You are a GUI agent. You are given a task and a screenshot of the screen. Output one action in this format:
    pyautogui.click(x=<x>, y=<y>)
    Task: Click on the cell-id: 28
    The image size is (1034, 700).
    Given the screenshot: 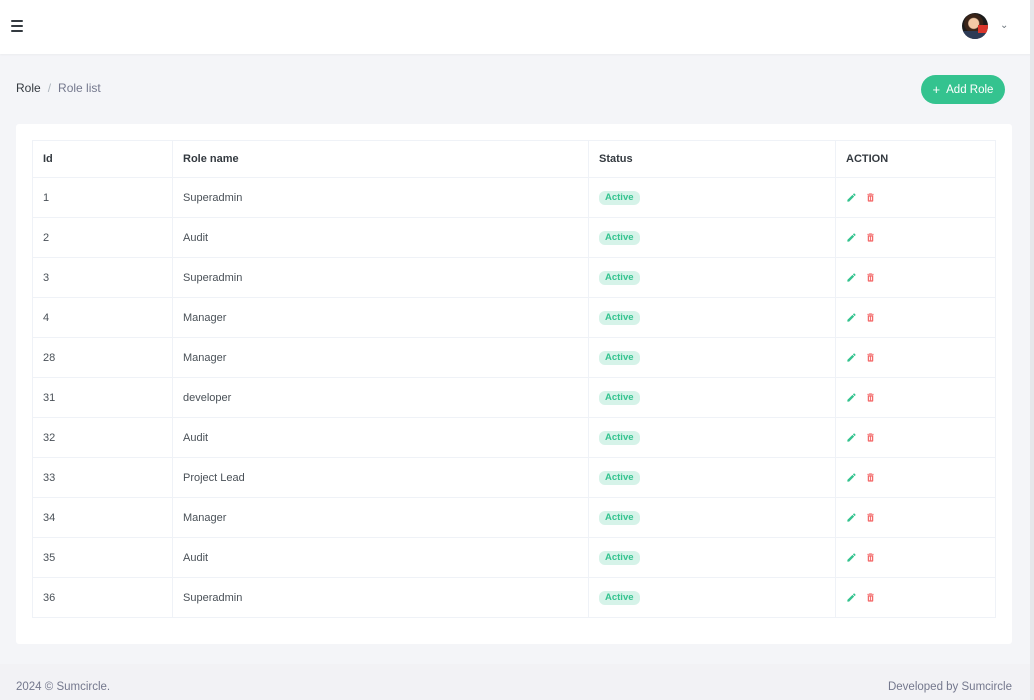 What is the action you would take?
    pyautogui.click(x=102, y=357)
    